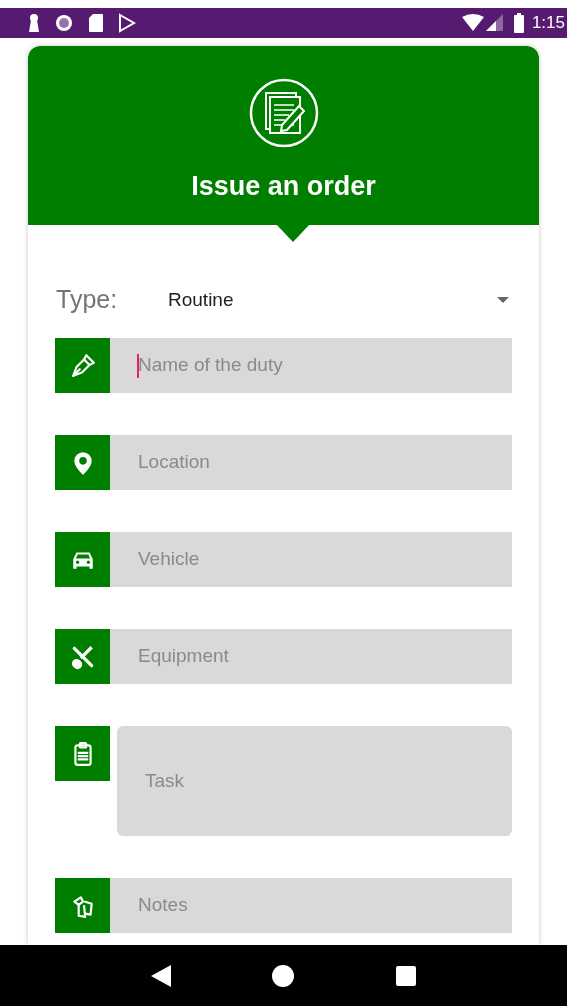 The width and height of the screenshot is (567, 1006). What do you see at coordinates (283, 113) in the screenshot?
I see `notepad-pencil-icon` at bounding box center [283, 113].